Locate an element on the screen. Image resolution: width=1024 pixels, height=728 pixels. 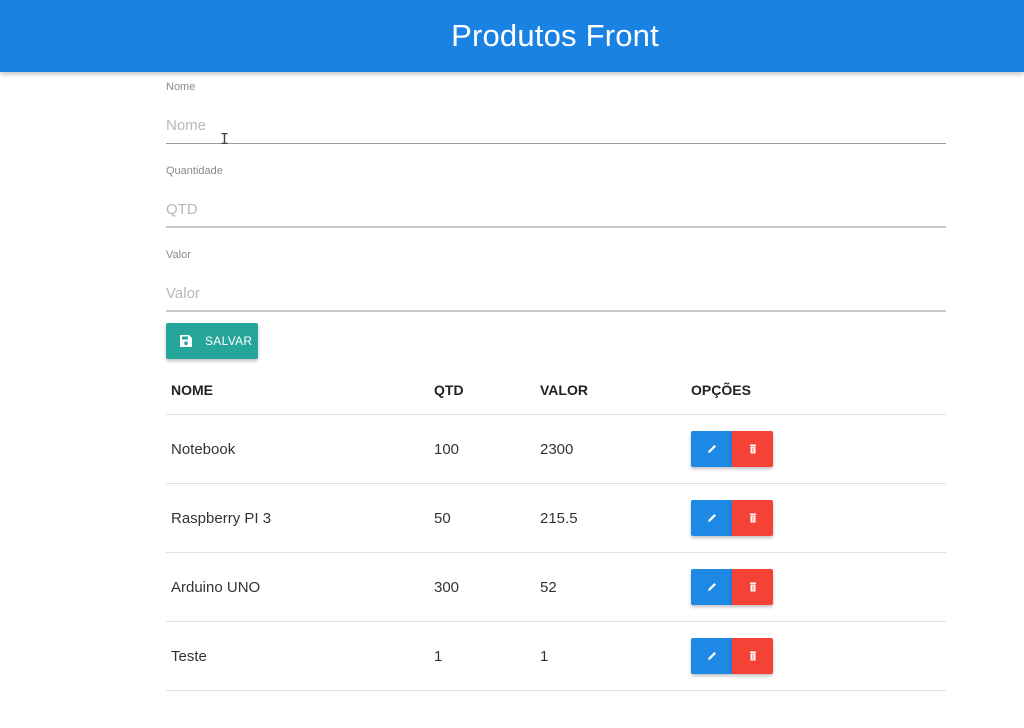
floppy-disk-icon is located at coordinates (186, 341).